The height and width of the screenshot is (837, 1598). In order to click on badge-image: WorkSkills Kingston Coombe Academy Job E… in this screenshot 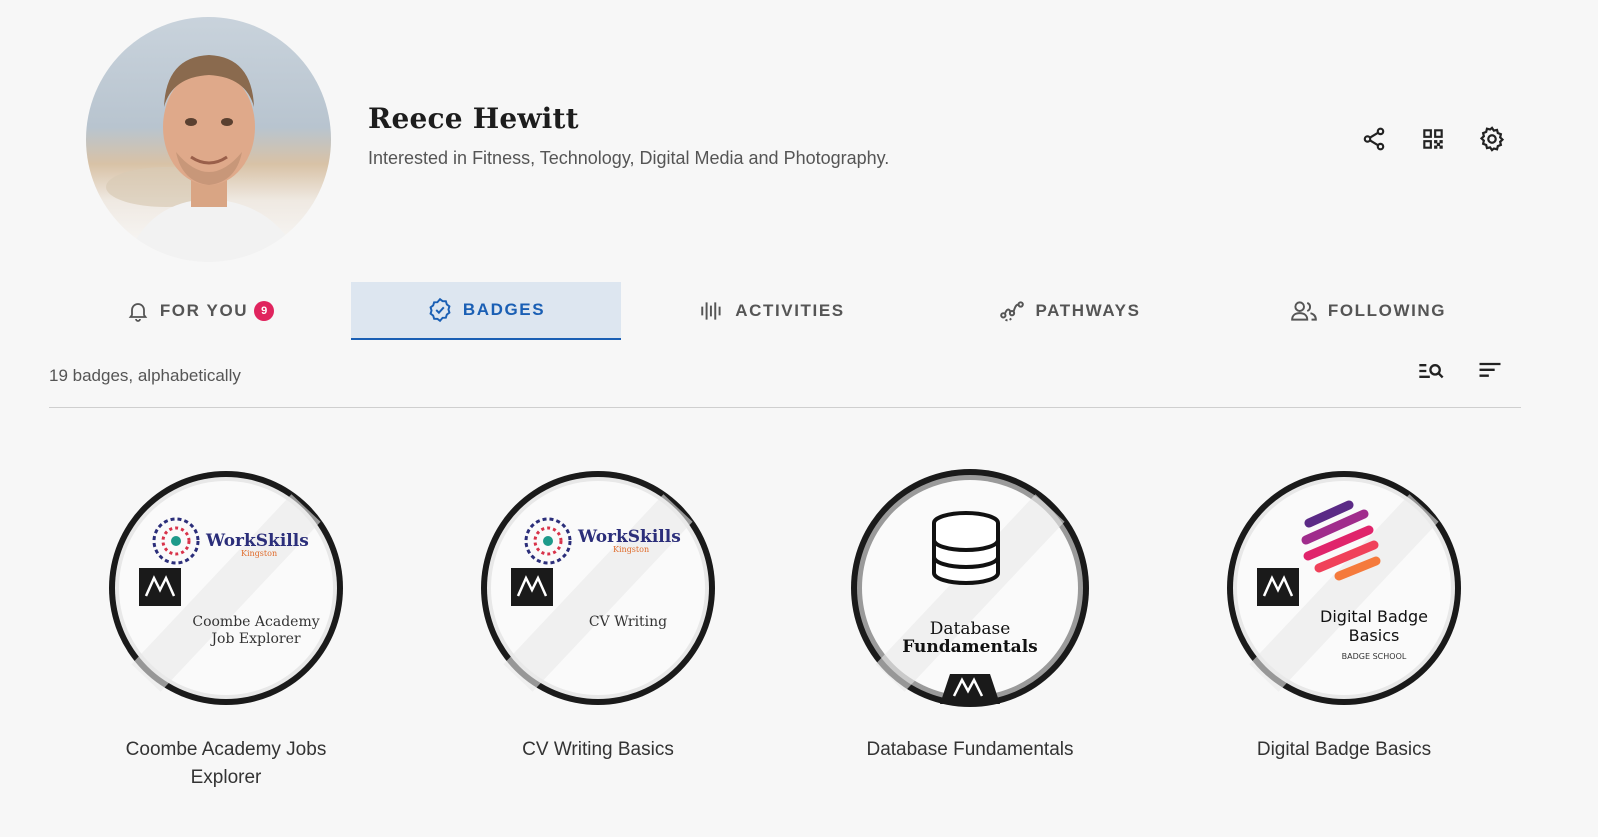, I will do `click(226, 588)`.